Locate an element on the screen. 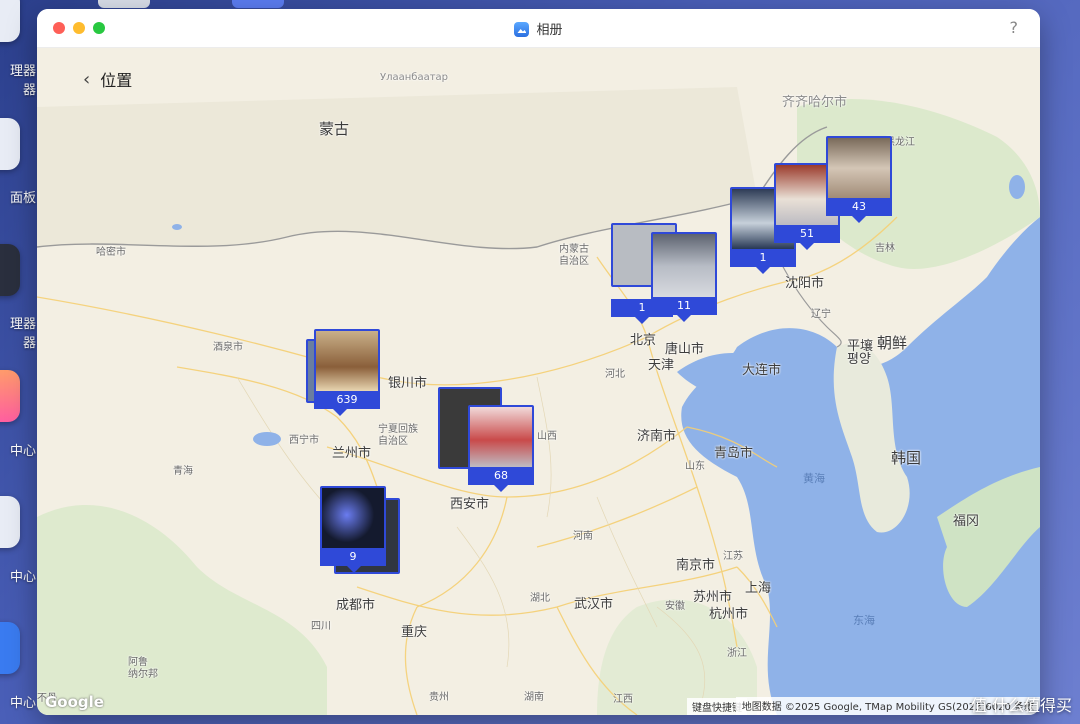  map-label: 沈阳市 is located at coordinates (805, 283).